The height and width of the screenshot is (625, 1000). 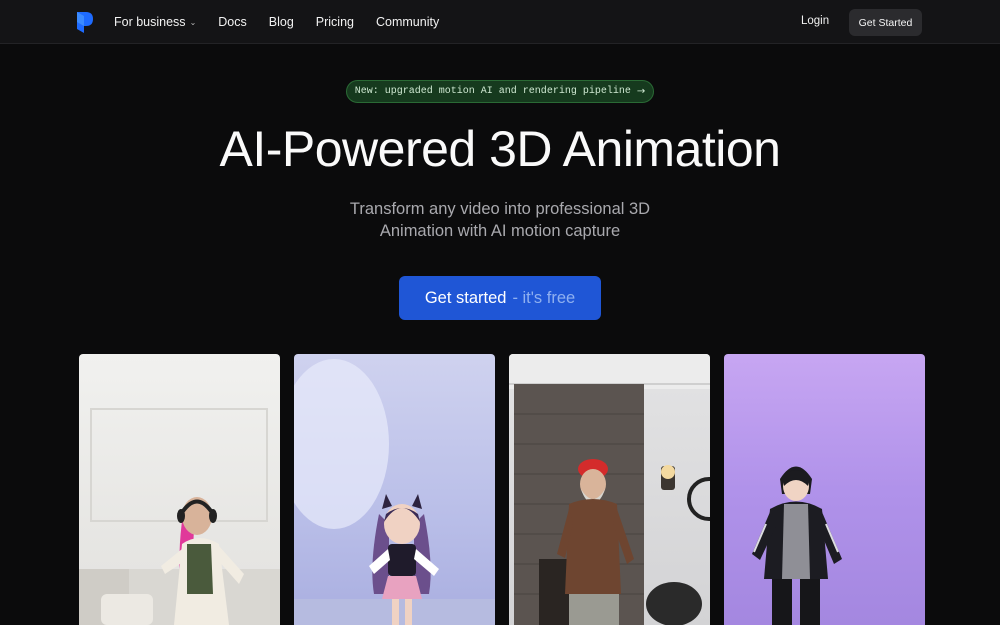 I want to click on get-started-hero-button: Get started - it's free, so click(x=500, y=298).